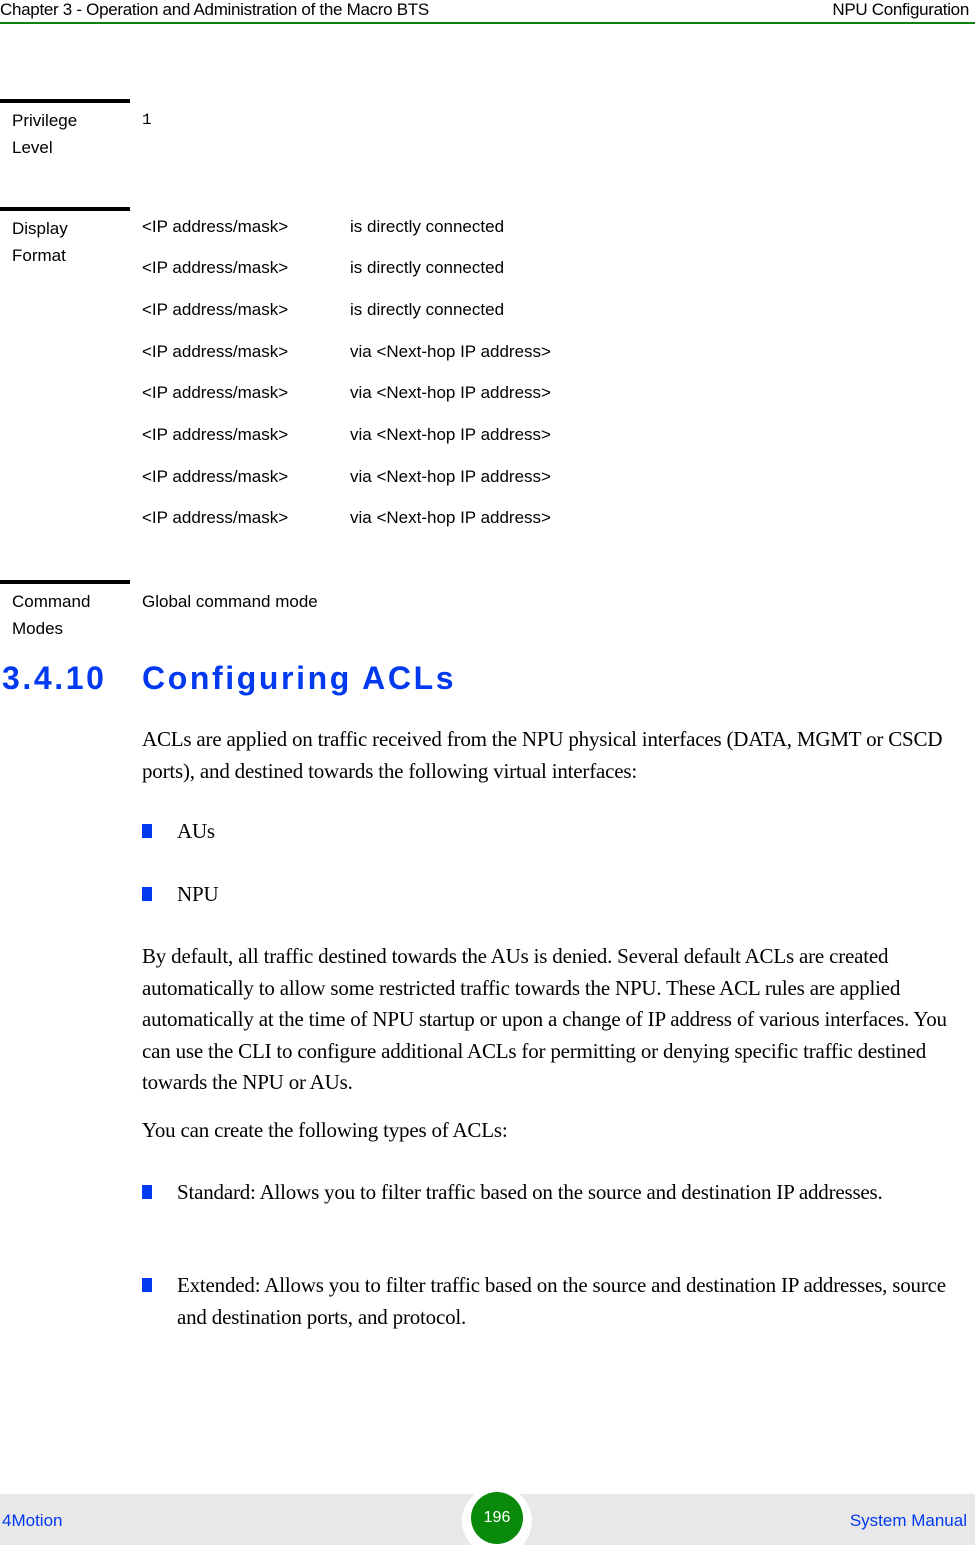  Describe the element at coordinates (32, 1520) in the screenshot. I see `product-name: 4Motion` at that location.